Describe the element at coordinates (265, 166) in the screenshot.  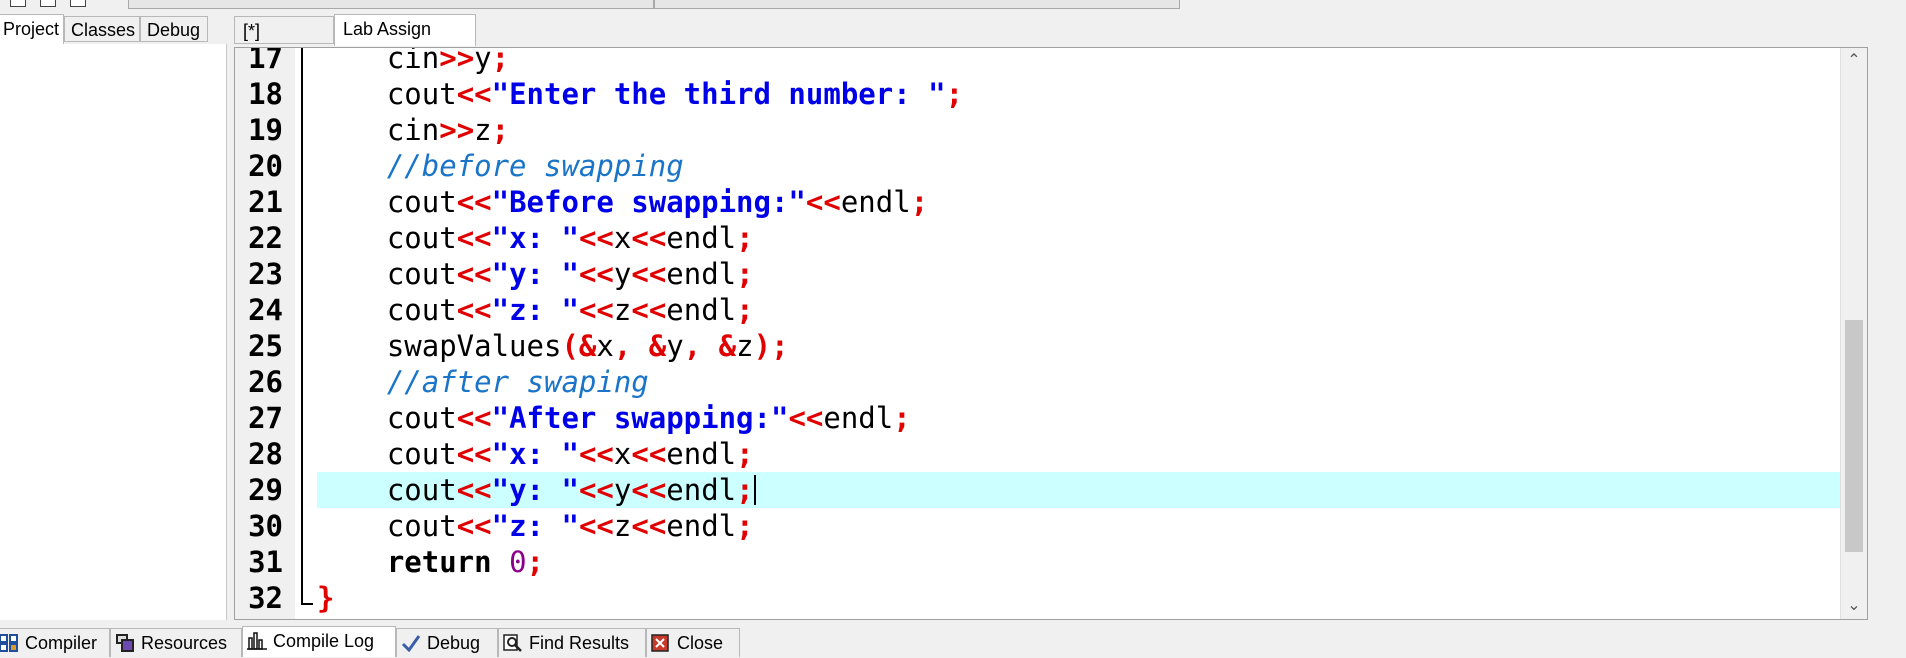
I see `line-number: 20` at that location.